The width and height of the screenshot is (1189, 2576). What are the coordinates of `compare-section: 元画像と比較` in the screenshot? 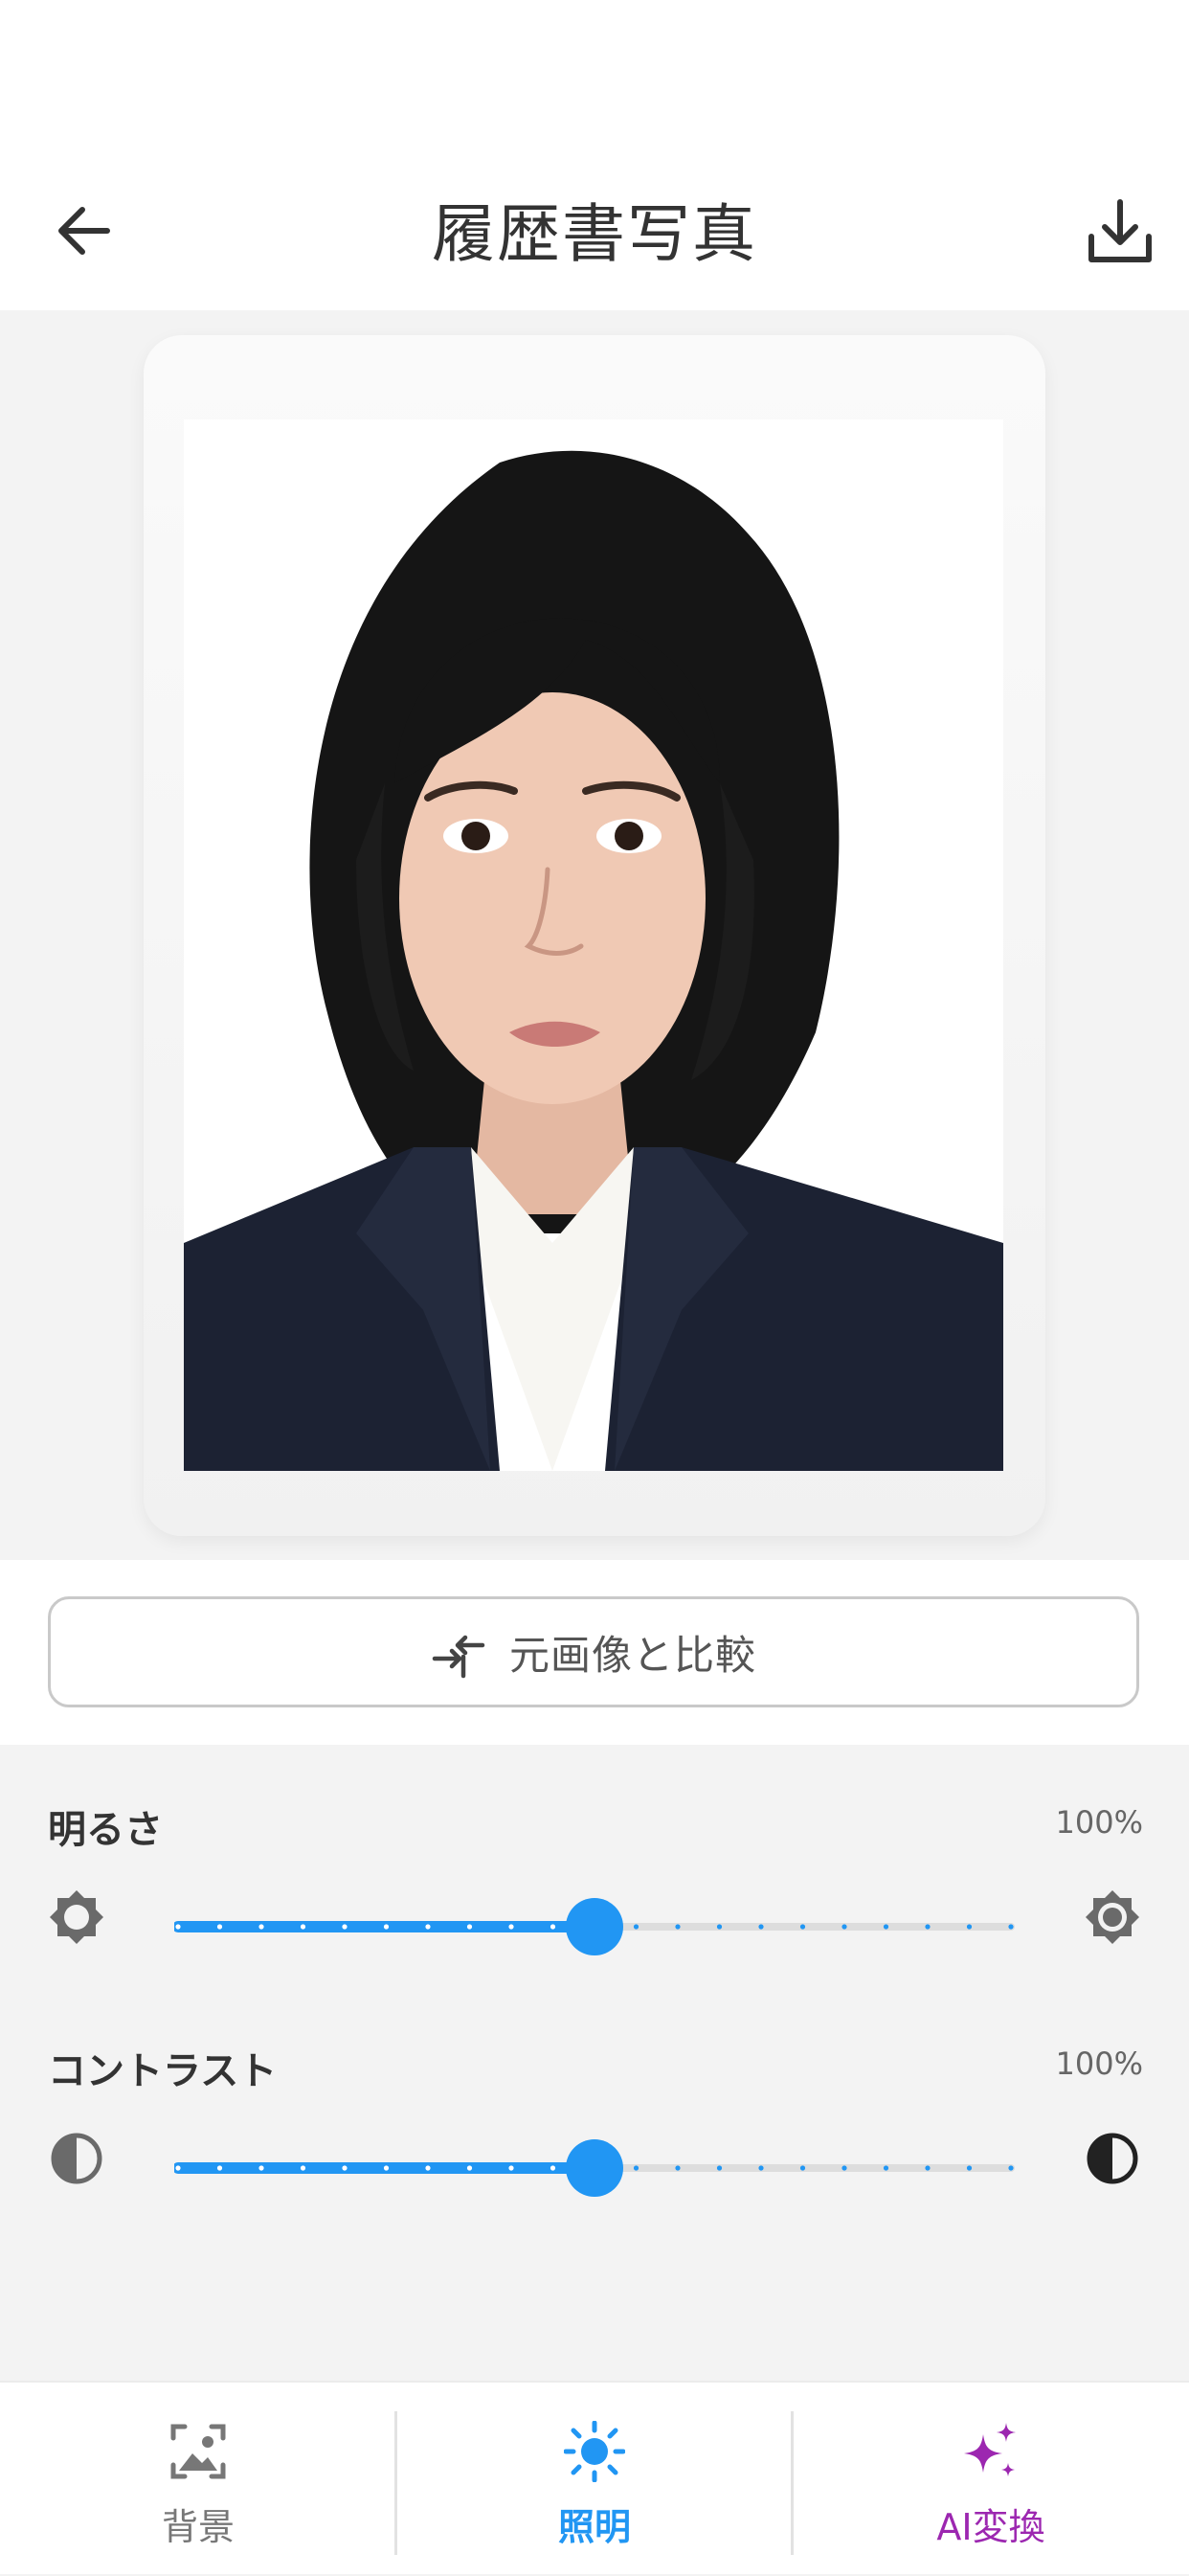 It's located at (594, 1652).